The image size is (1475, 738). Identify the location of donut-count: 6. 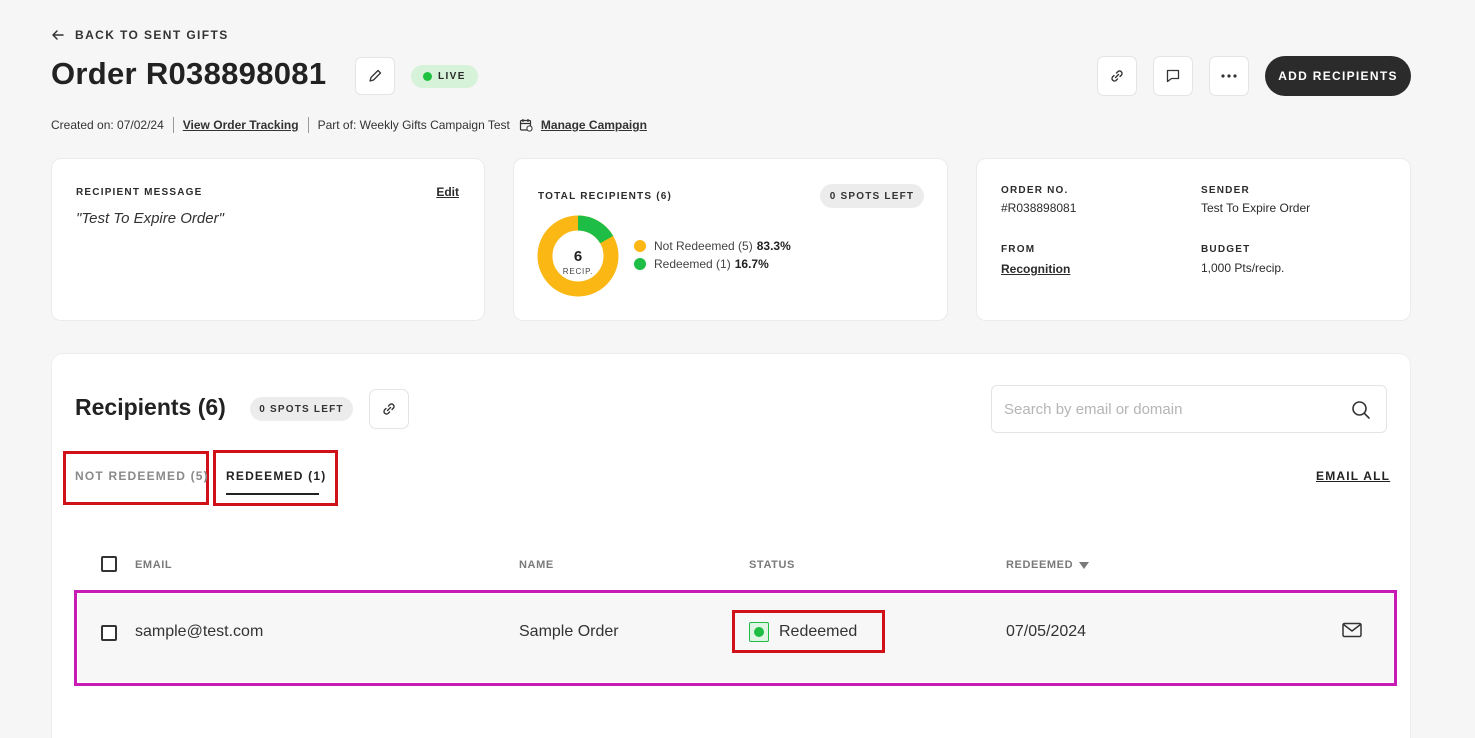
(578, 256).